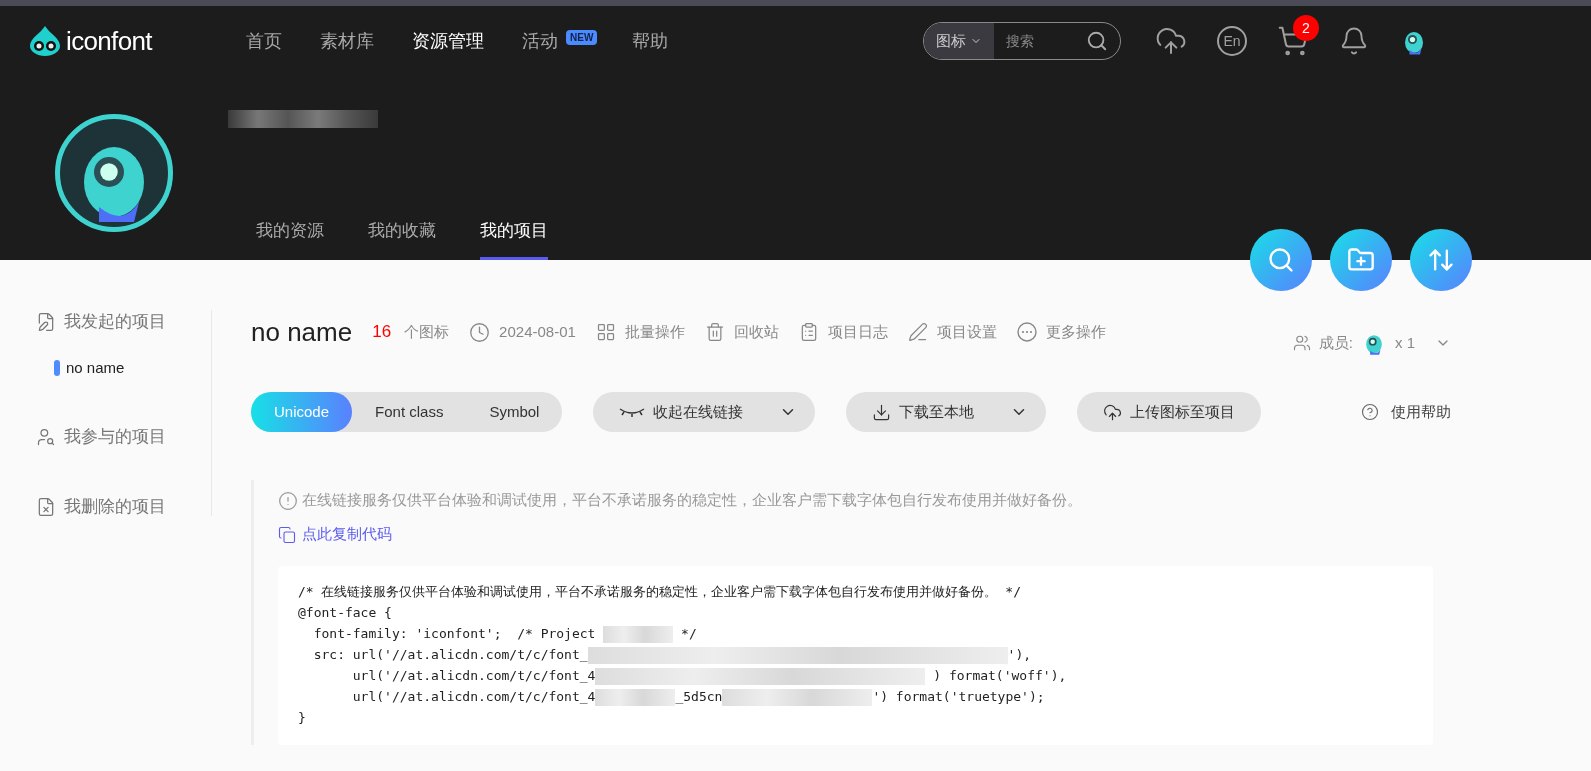 The height and width of the screenshot is (771, 1591). Describe the element at coordinates (1421, 412) in the screenshot. I see `help-link: 使用帮助` at that location.